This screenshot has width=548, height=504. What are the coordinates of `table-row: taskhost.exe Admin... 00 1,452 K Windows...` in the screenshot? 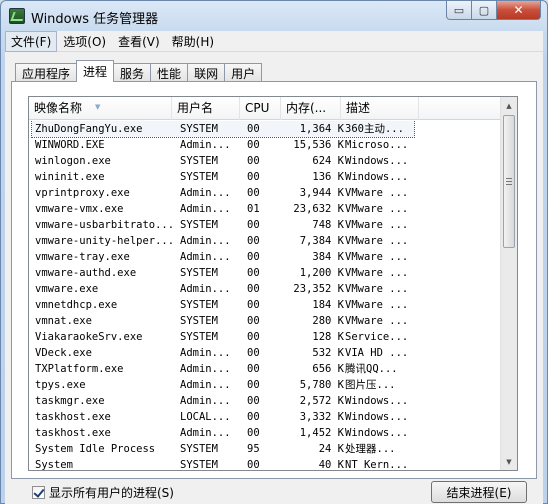 It's located at (265, 433).